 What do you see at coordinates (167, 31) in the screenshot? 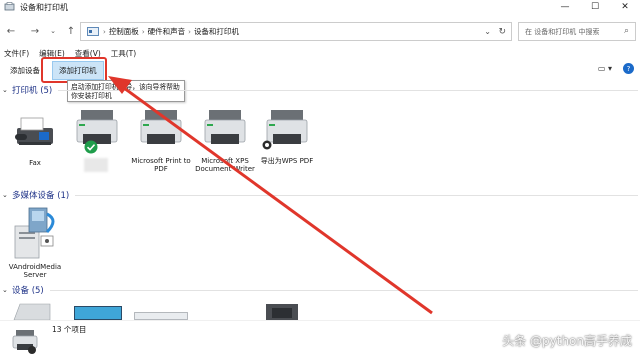
I see `breadcrumb-hardware-sound: 硬件和声音` at bounding box center [167, 31].